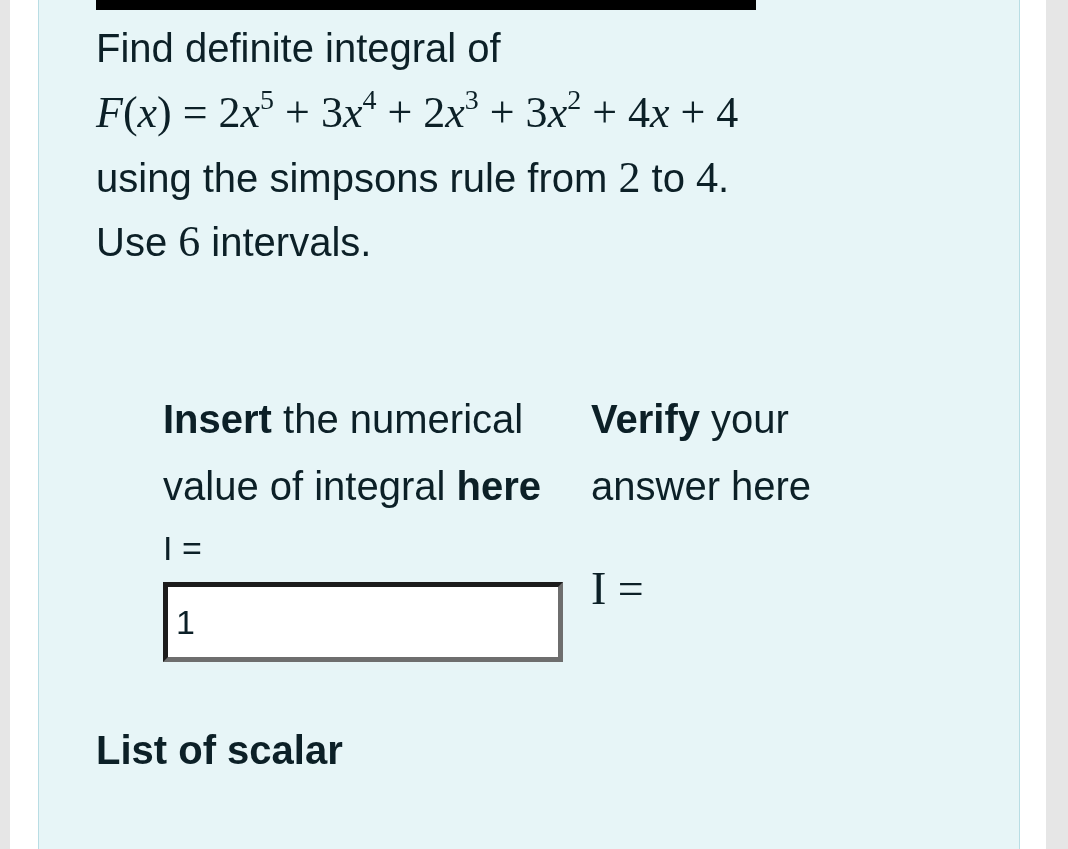 The image size is (1068, 849). What do you see at coordinates (219, 750) in the screenshot?
I see `section-heading: List of scalar` at bounding box center [219, 750].